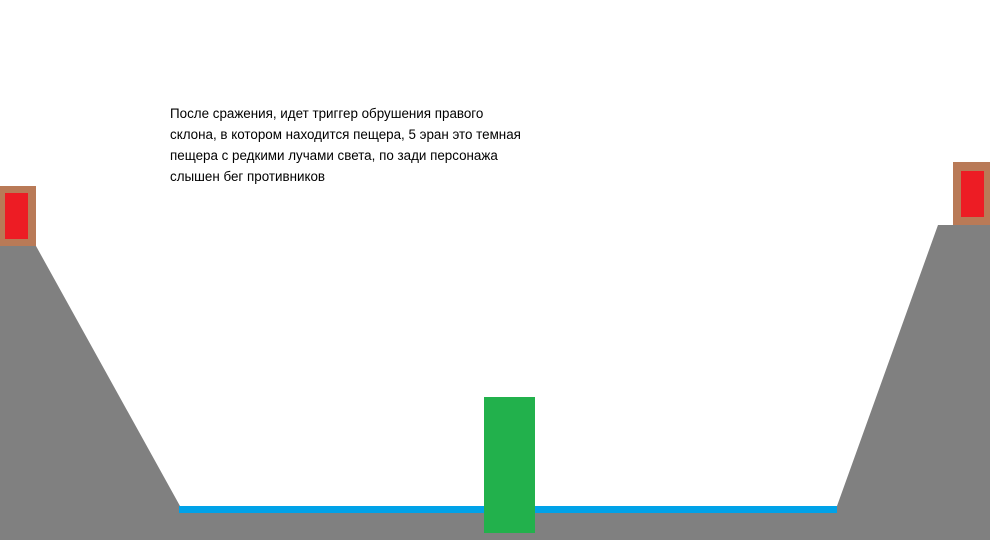  I want to click on right-door, so click(971, 193).